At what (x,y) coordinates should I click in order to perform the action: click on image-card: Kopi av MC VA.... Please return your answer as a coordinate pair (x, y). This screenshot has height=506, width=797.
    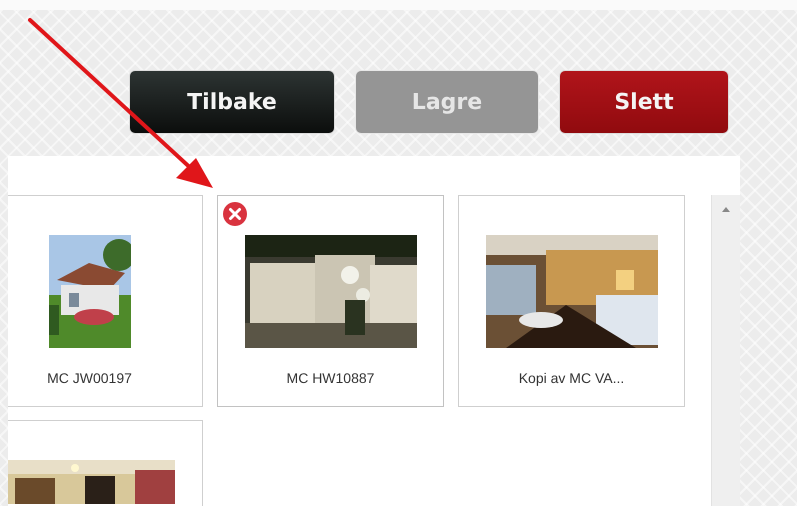
    Looking at the image, I should click on (571, 301).